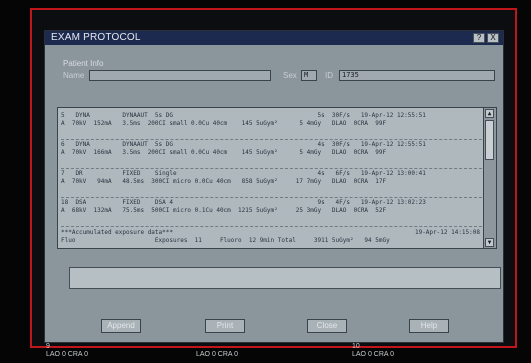  Describe the element at coordinates (74, 75) in the screenshot. I see `name-label: Name` at that location.